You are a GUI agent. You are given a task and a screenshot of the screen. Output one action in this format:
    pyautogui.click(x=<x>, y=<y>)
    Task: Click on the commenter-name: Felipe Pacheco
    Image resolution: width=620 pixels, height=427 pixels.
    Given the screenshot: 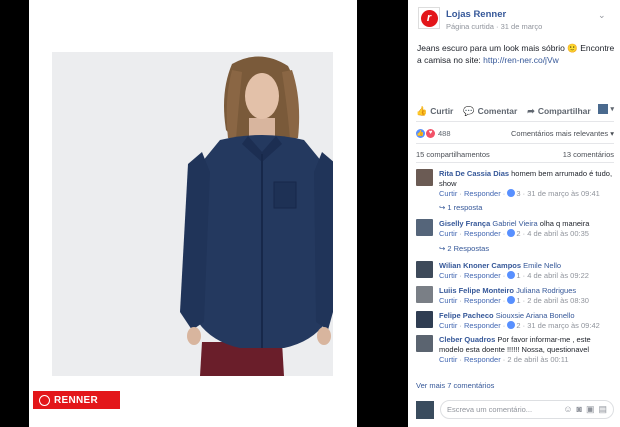 What is the action you would take?
    pyautogui.click(x=466, y=315)
    